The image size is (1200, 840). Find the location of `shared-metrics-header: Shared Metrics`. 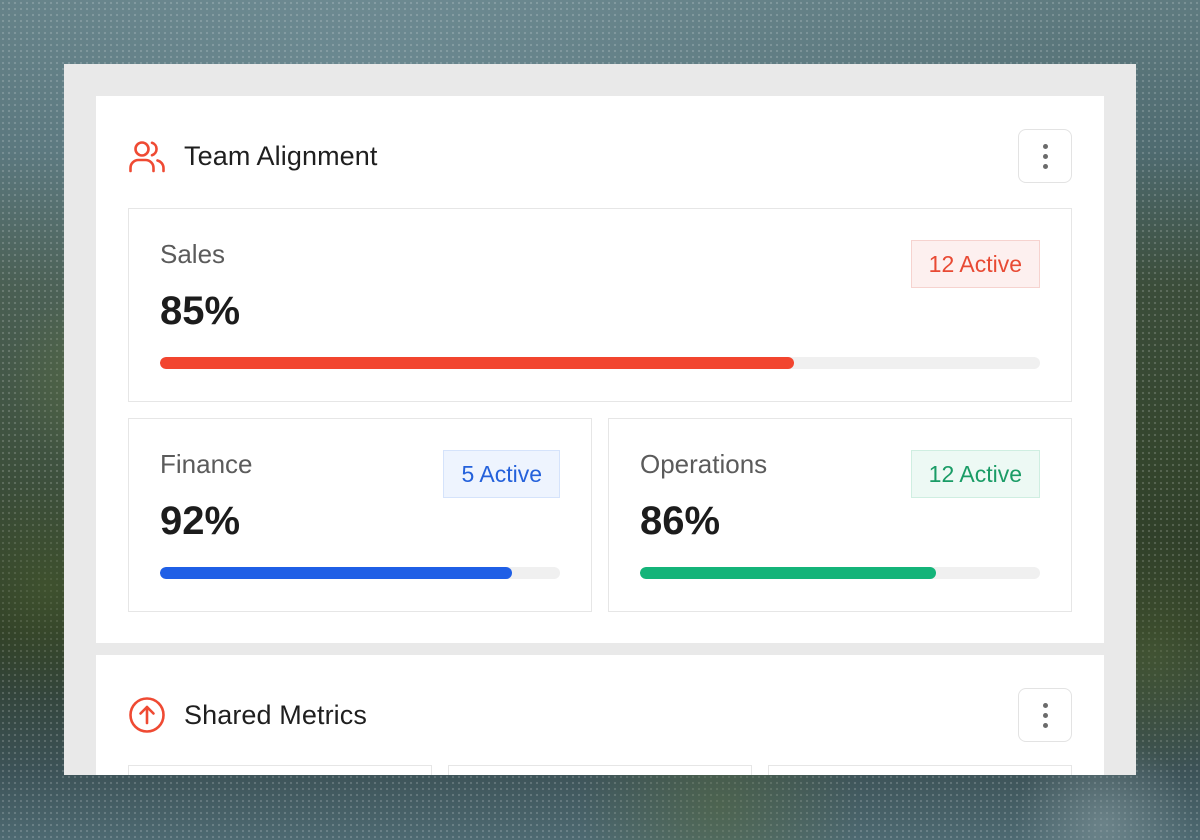

shared-metrics-header: Shared Metrics is located at coordinates (600, 715).